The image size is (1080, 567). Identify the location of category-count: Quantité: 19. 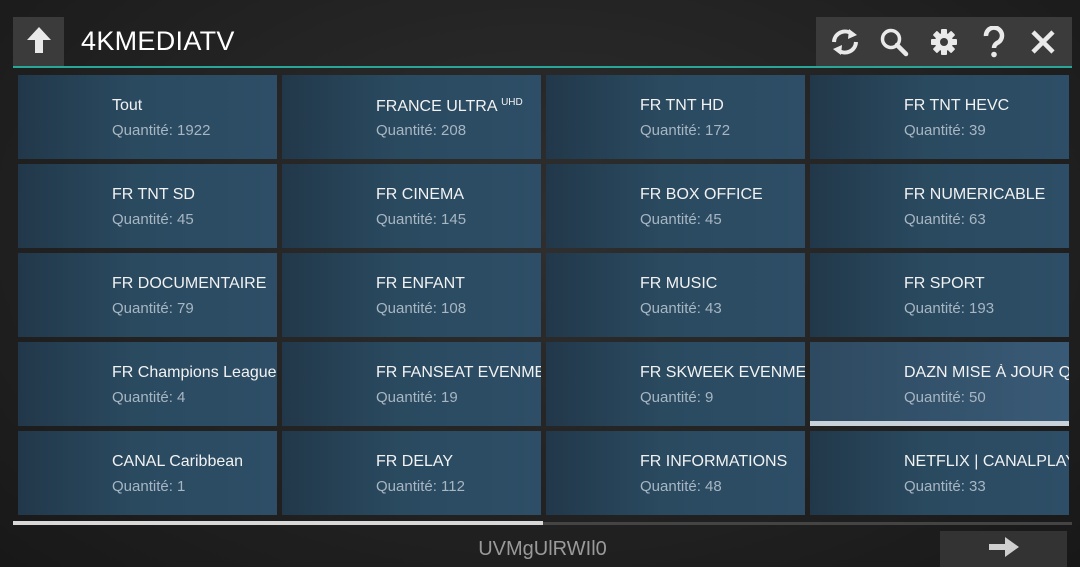
(417, 397).